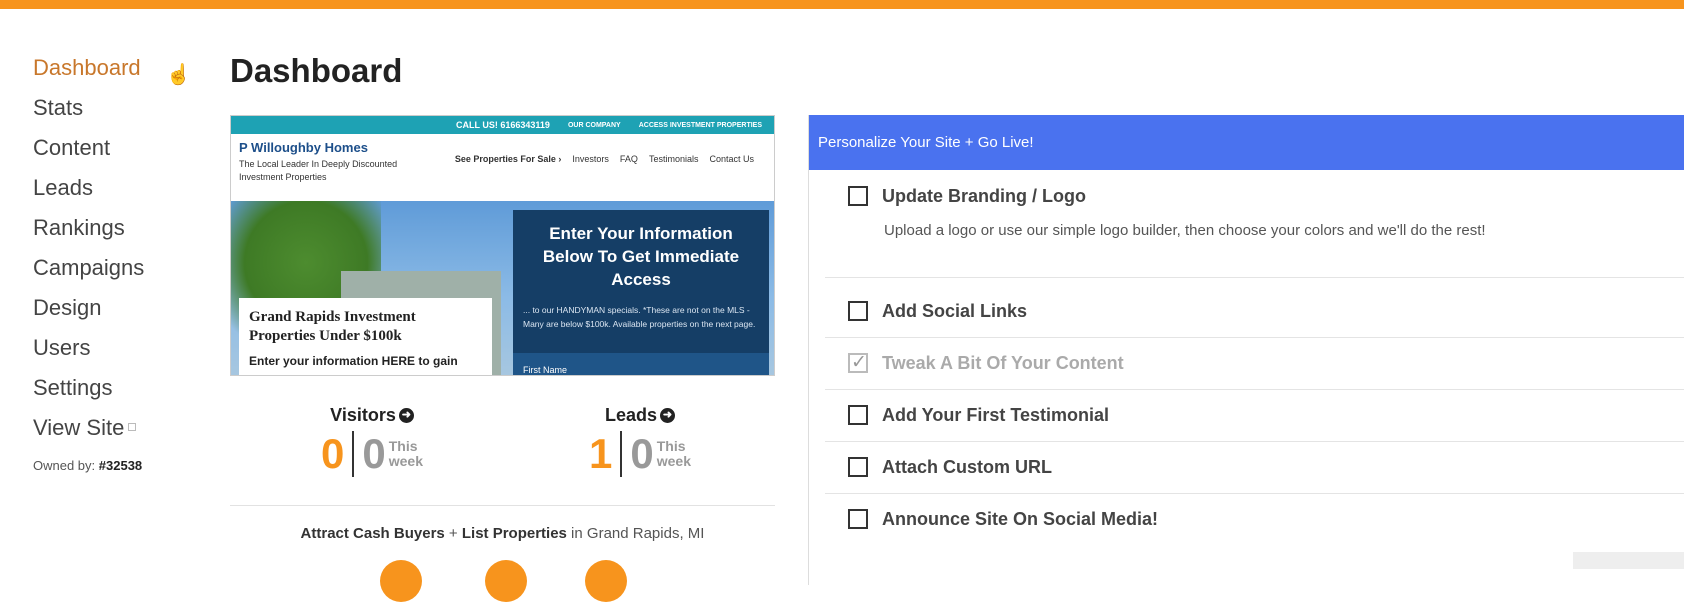  Describe the element at coordinates (1254, 467) in the screenshot. I see `task-item: Attach Custom URL` at that location.